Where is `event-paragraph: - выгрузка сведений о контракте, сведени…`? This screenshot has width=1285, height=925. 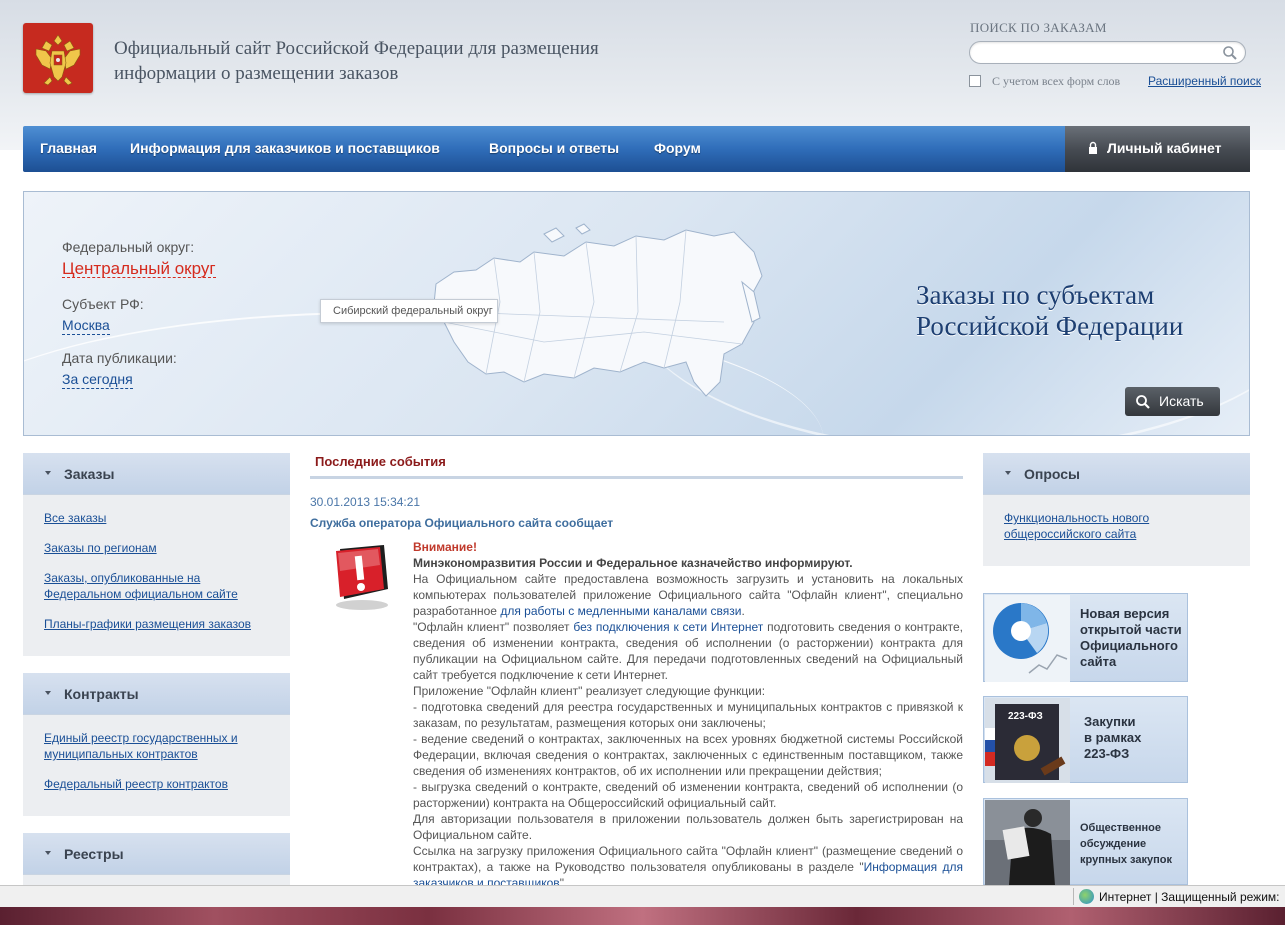 event-paragraph: - выгрузка сведений о контракте, сведени… is located at coordinates (688, 795).